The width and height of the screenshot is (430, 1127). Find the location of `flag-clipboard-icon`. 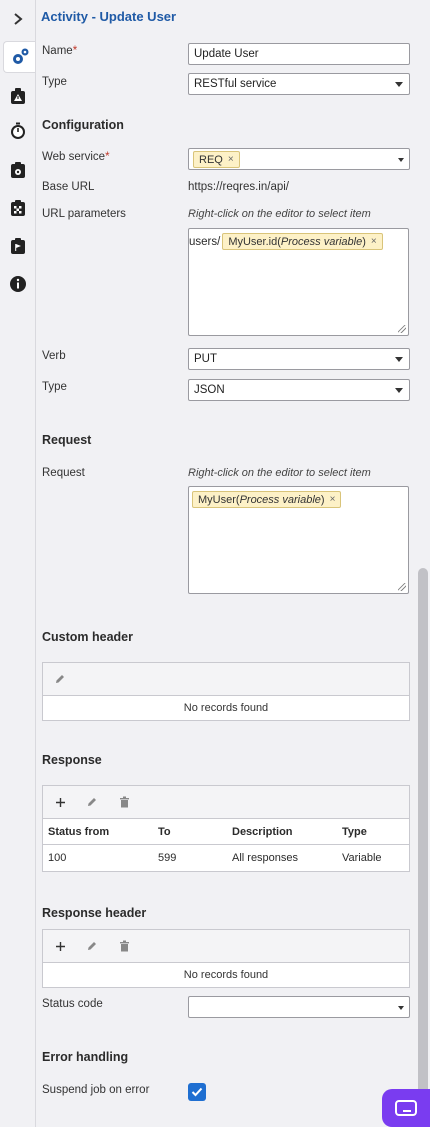

flag-clipboard-icon is located at coordinates (17, 246).